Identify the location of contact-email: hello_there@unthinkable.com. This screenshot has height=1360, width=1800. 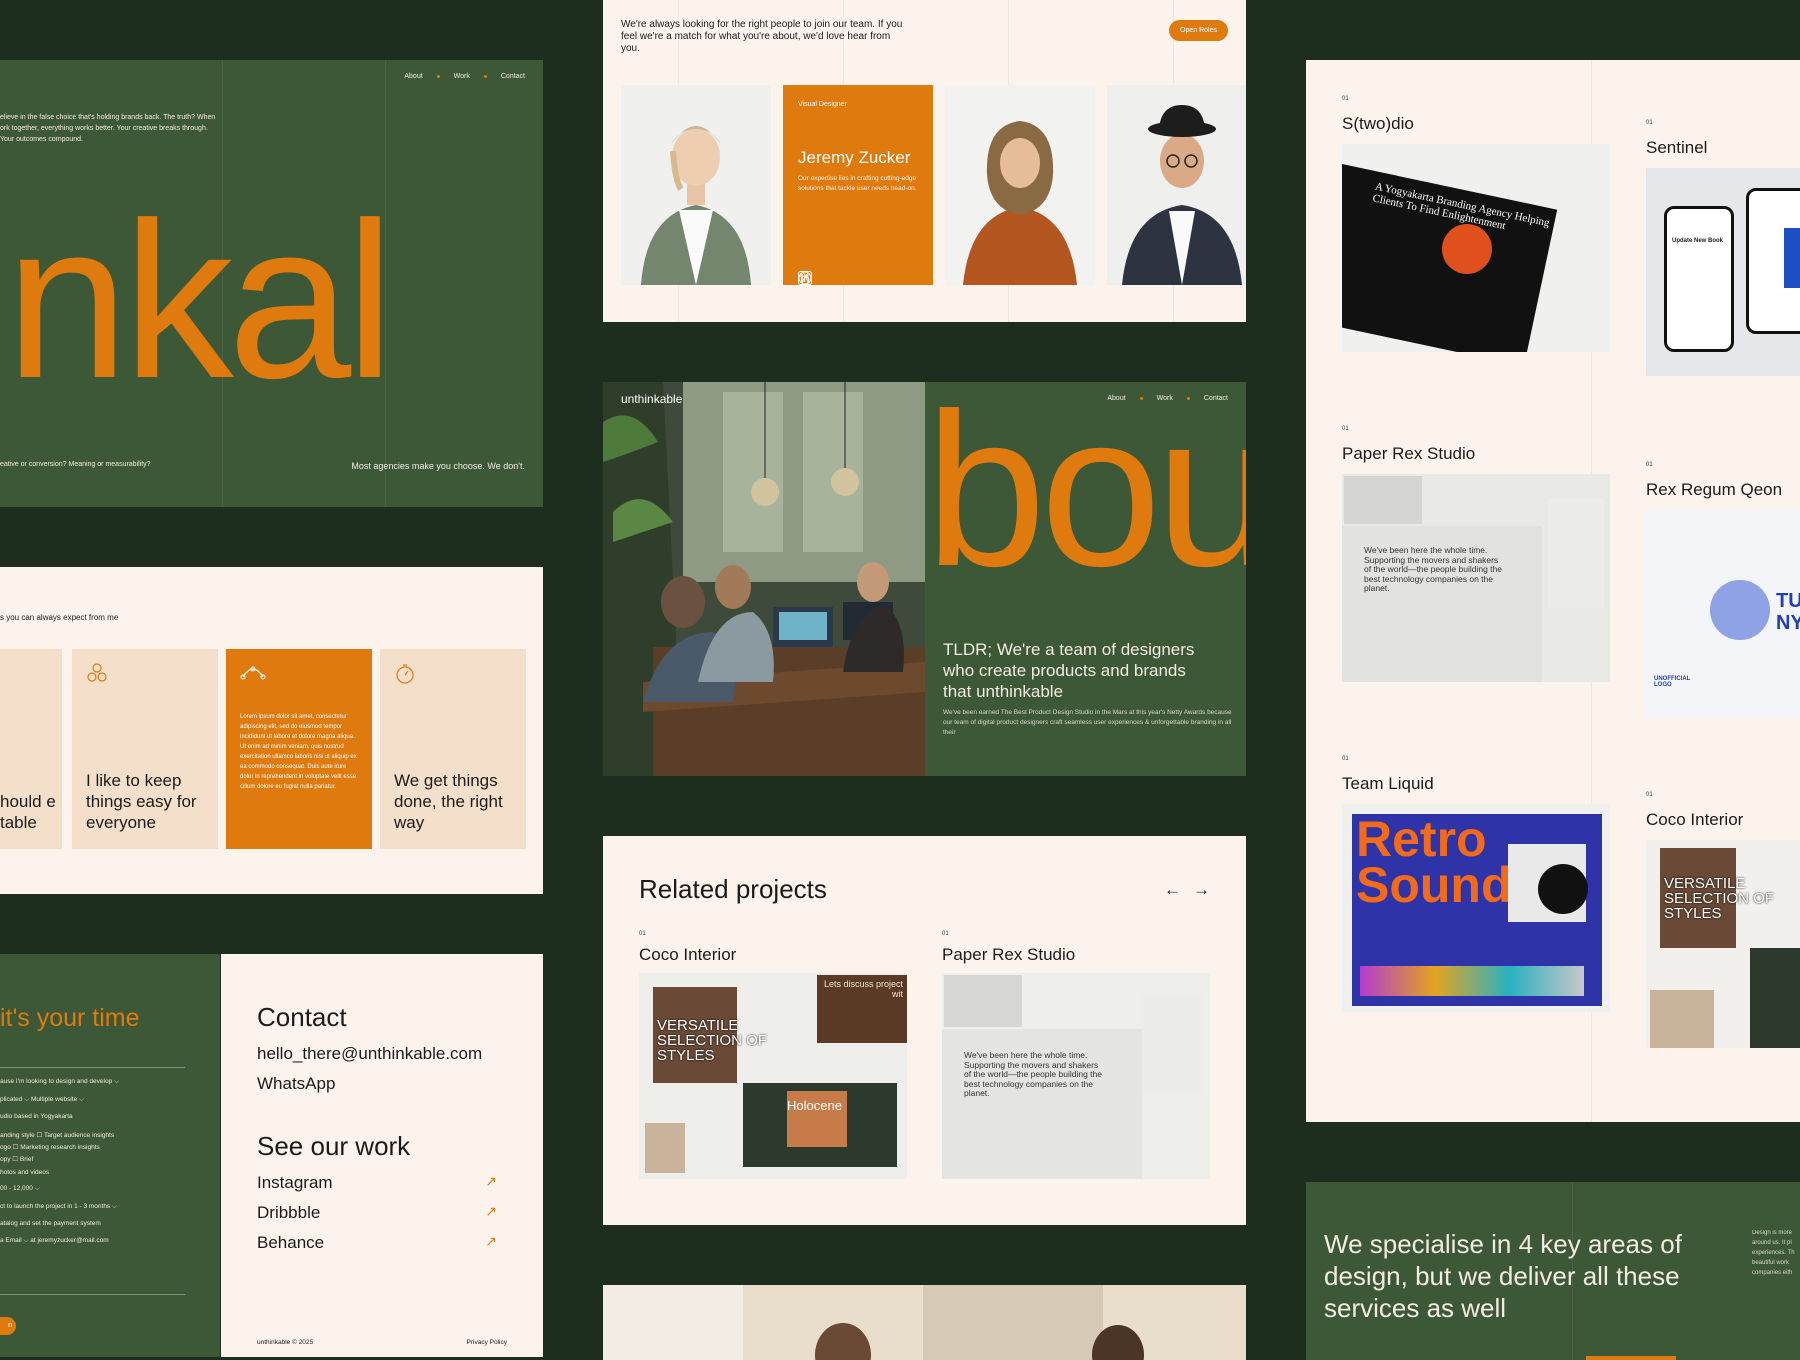
(369, 1054).